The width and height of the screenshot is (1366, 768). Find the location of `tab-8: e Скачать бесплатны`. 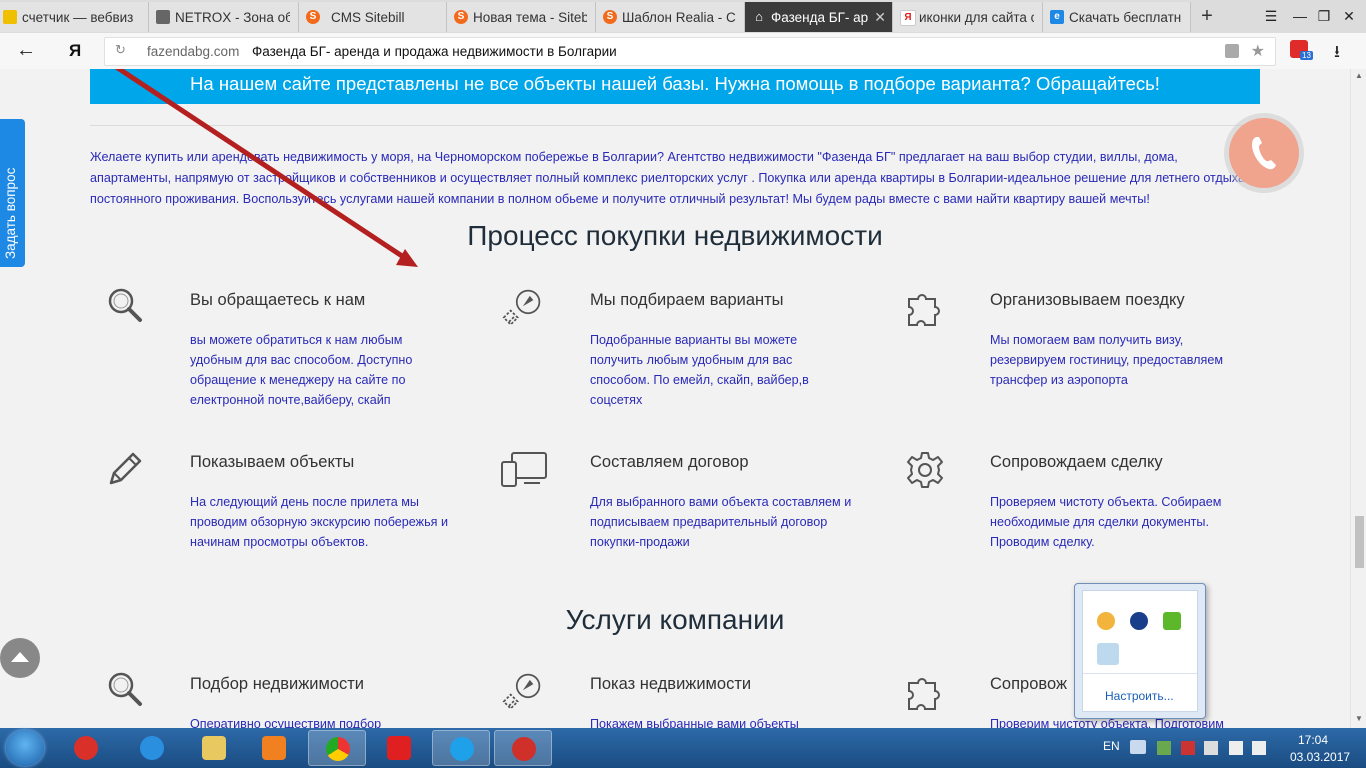

tab-8: e Скачать бесплатны is located at coordinates (1117, 17).